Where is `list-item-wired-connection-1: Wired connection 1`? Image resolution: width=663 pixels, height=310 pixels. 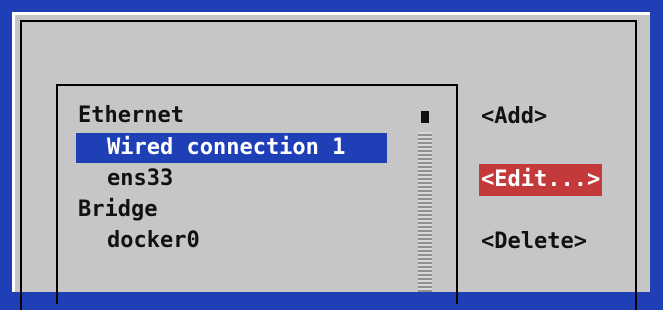
list-item-wired-connection-1: Wired connection 1 is located at coordinates (231, 148).